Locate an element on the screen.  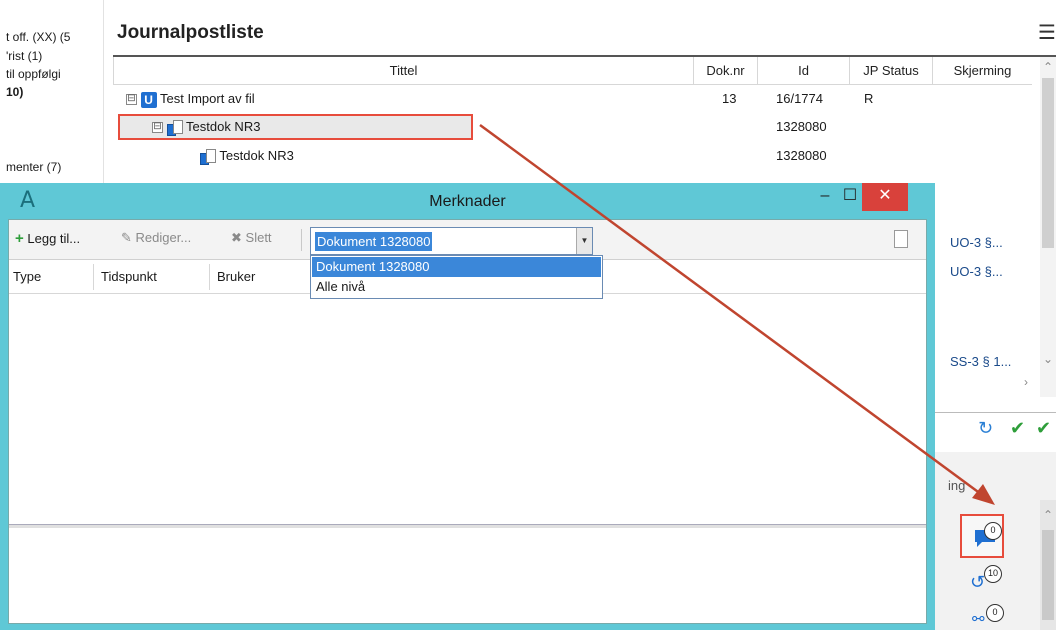
history-icon: ↺ is located at coordinates (978, 582).